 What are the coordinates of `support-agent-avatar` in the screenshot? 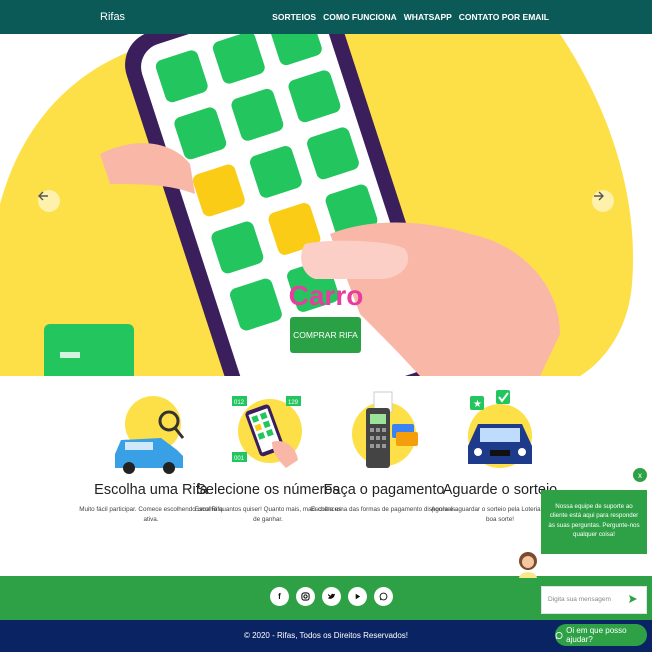 It's located at (528, 565).